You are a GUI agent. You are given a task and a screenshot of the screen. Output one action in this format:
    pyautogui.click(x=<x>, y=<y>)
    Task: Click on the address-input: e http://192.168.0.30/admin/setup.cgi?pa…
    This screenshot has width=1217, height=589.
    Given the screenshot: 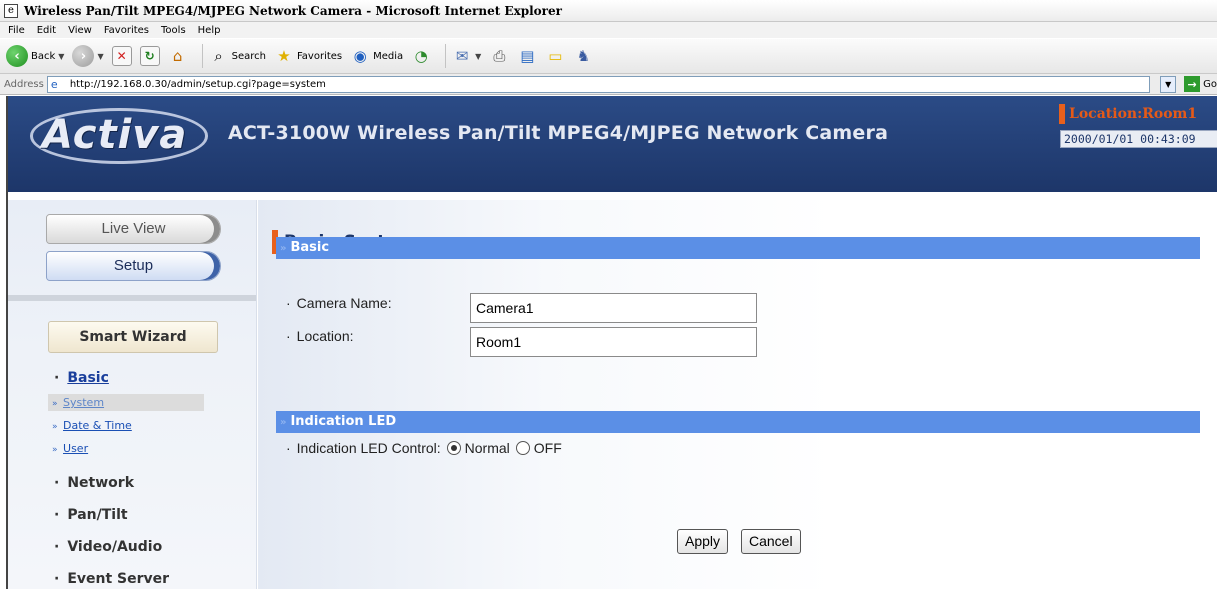 What is the action you would take?
    pyautogui.click(x=598, y=84)
    